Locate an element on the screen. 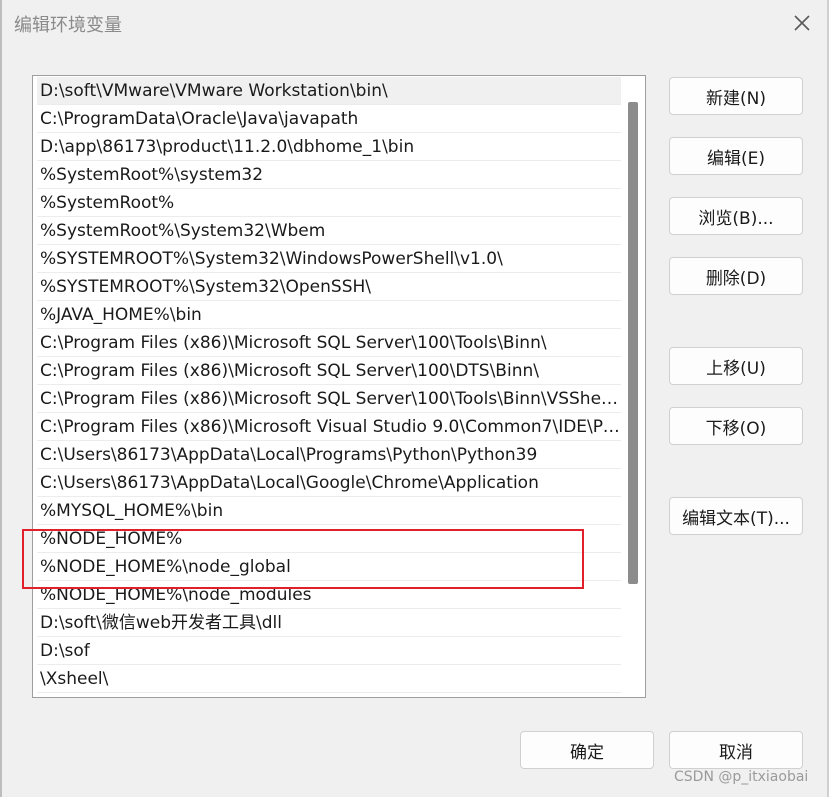 This screenshot has height=797, width=829. path-item: D:\soft\VMware\VMware Workstation\bin\ is located at coordinates (329, 91).